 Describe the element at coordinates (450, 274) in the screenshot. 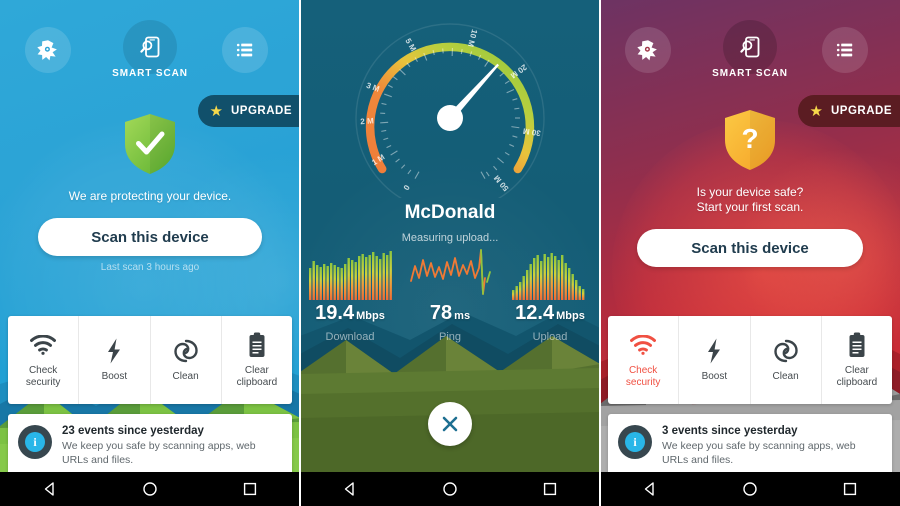

I see `ping-sparkline` at that location.